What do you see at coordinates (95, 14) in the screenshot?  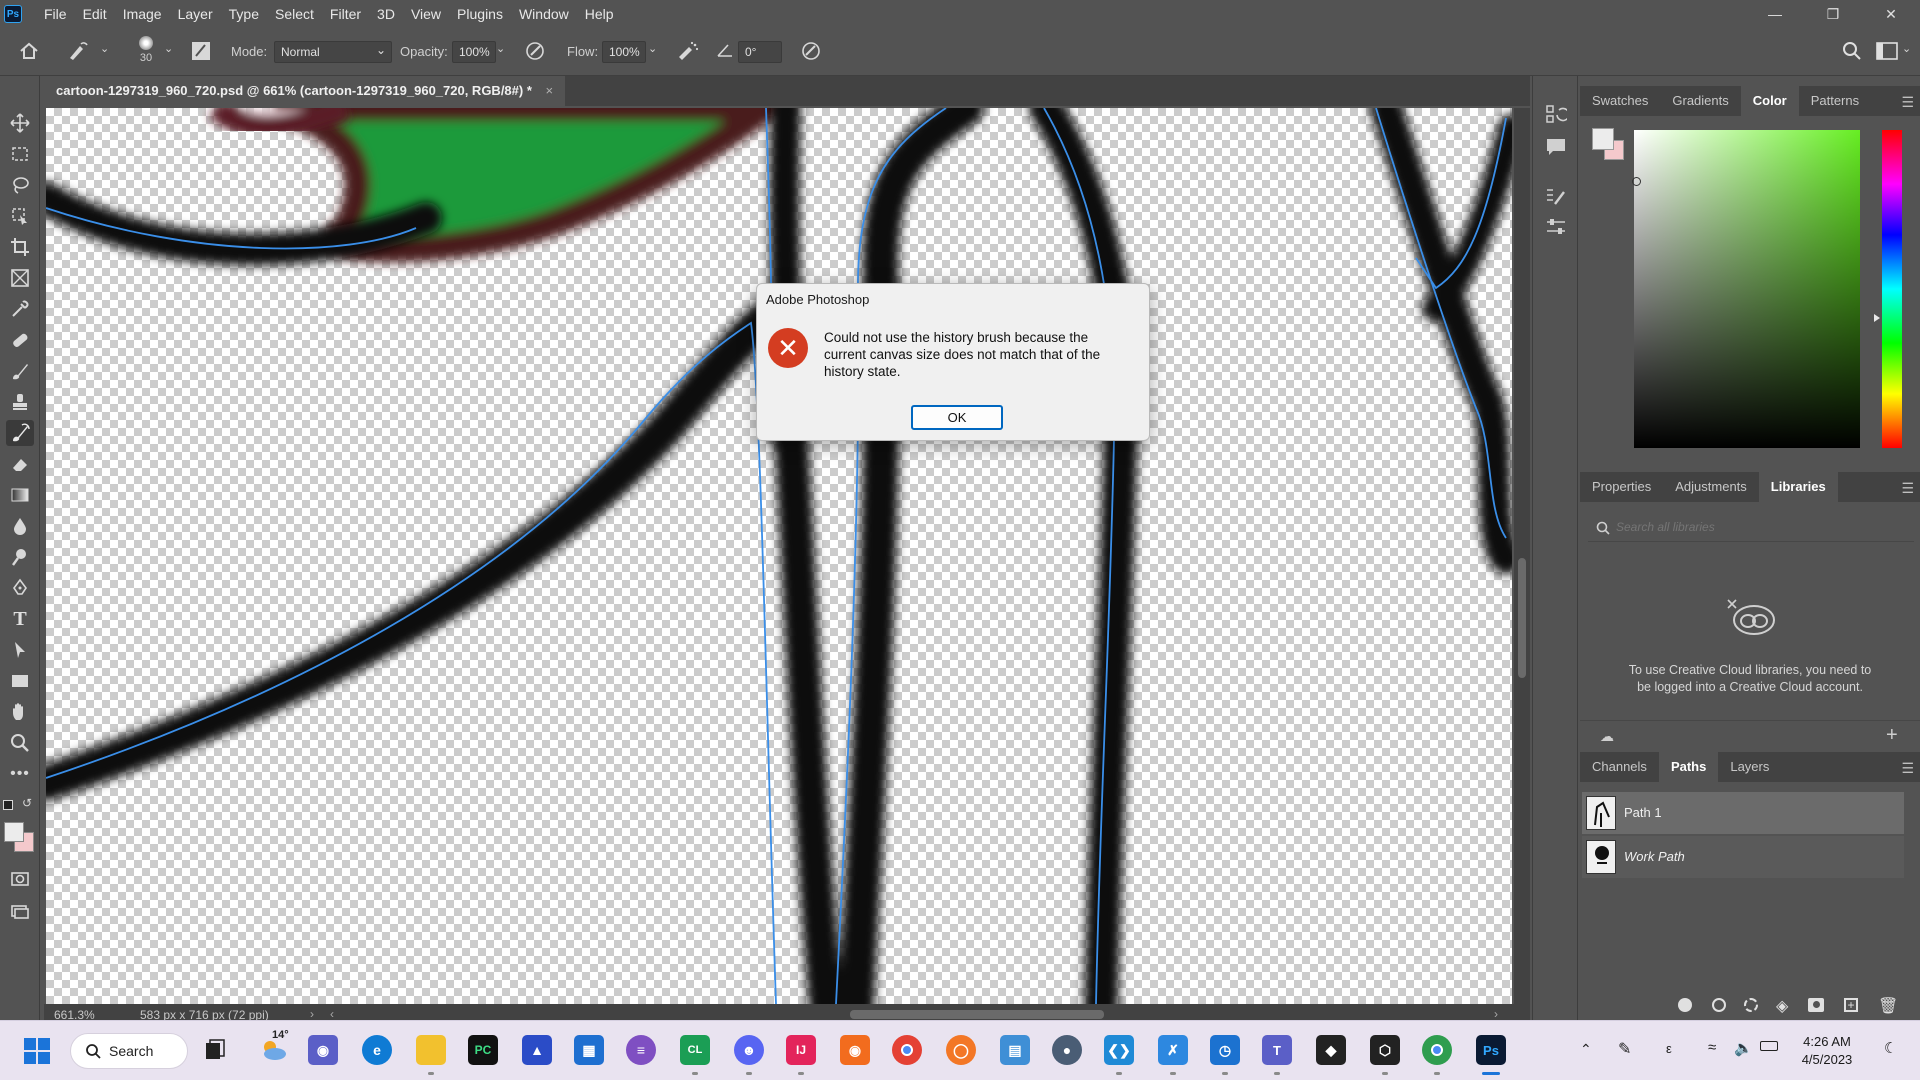 I see `menu-edit: Edit` at bounding box center [95, 14].